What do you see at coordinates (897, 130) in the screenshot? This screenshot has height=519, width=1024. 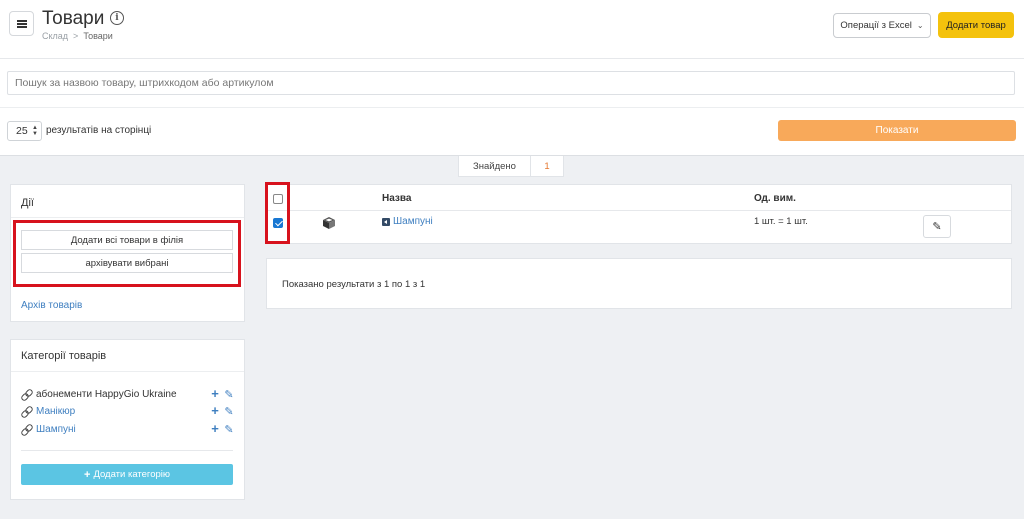 I see `show-button: Показати` at bounding box center [897, 130].